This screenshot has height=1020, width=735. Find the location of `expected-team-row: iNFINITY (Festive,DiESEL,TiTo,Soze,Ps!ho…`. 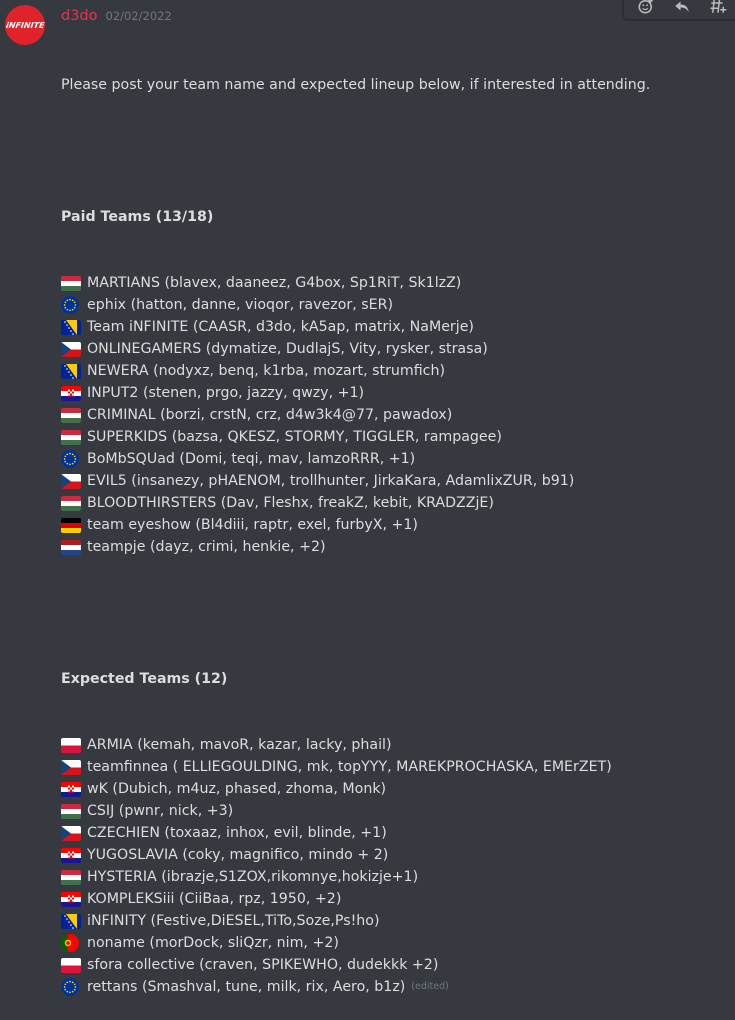

expected-team-row: iNFINITY (Festive,DiESEL,TiTo,Soze,Ps!ho… is located at coordinates (355, 921).